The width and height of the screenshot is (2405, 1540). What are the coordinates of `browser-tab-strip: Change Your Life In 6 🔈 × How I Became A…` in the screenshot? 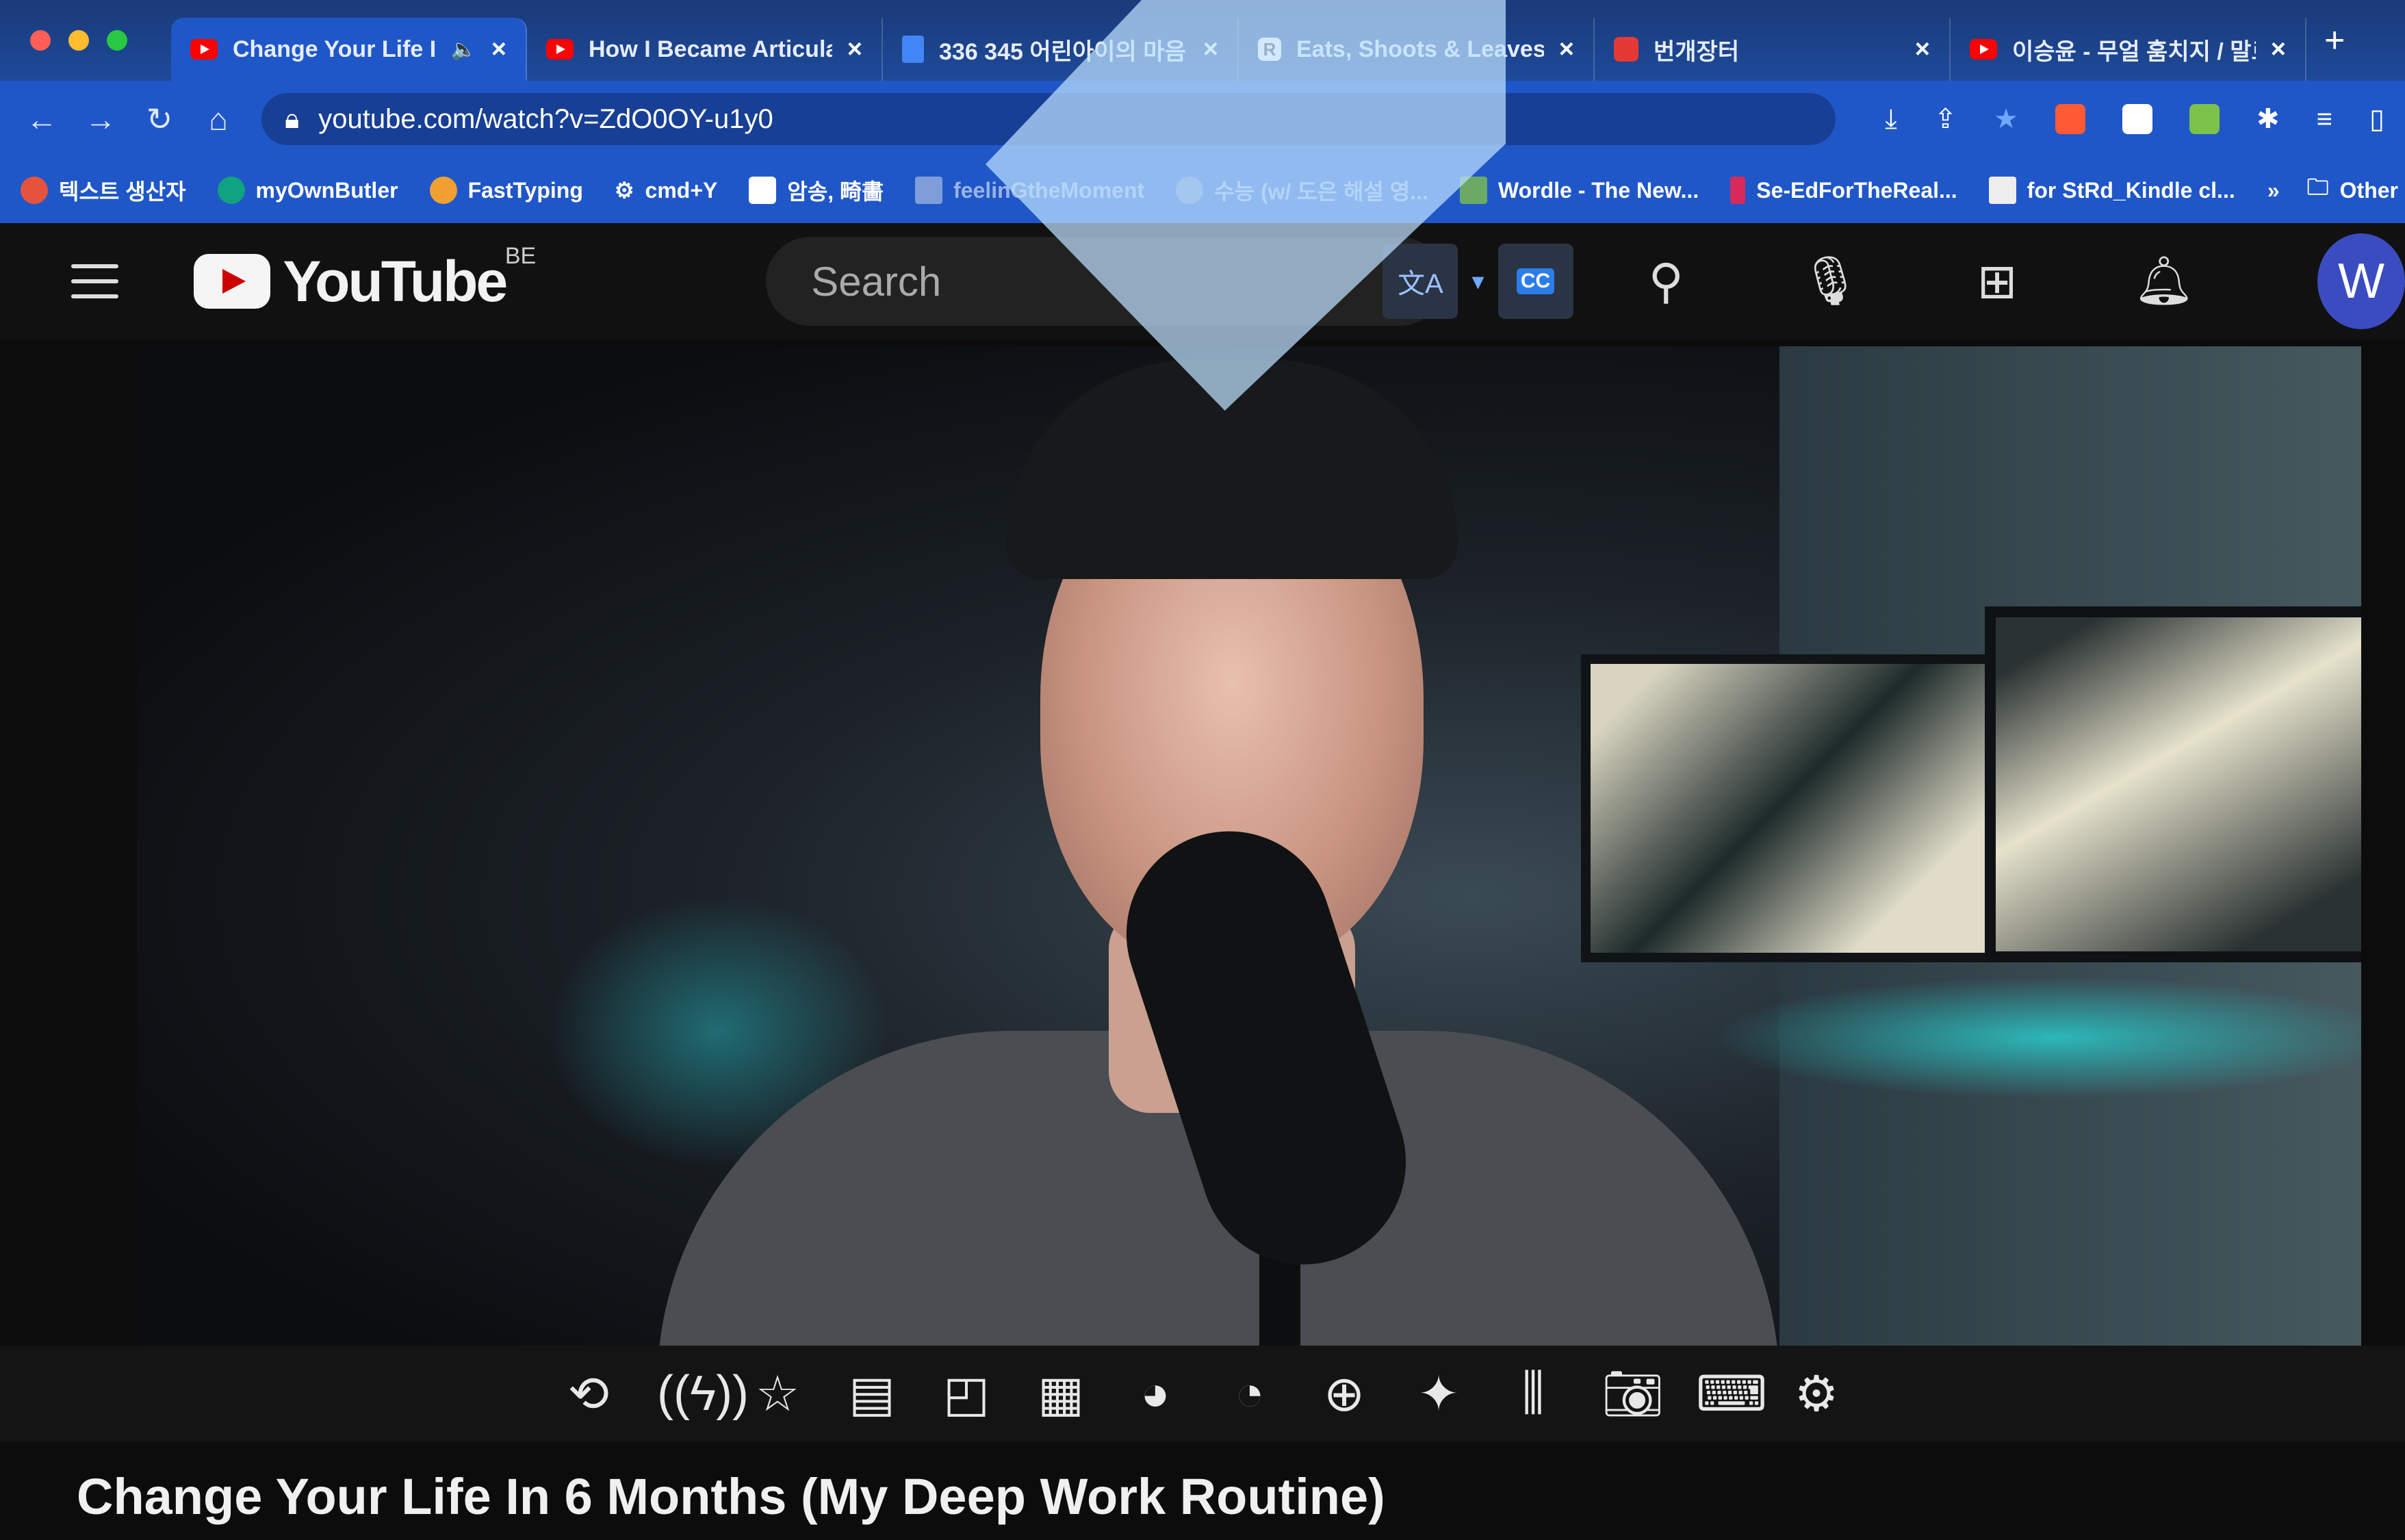 It's located at (1202, 40).